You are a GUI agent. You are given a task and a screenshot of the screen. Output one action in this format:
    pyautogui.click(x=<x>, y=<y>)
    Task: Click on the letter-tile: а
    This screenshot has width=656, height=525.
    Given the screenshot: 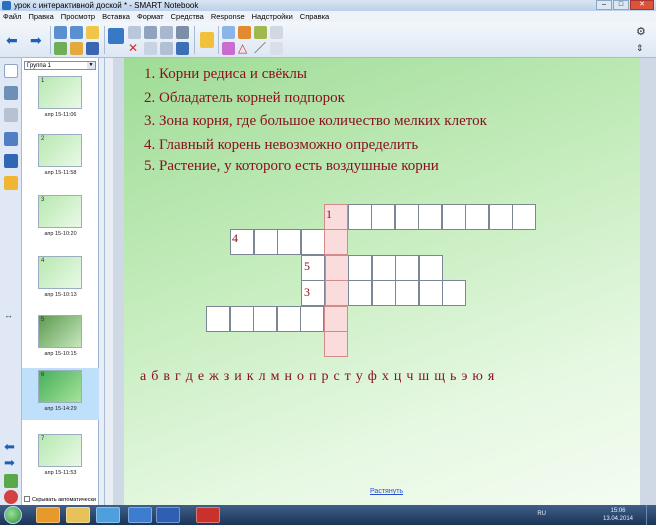 What is the action you would take?
    pyautogui.click(x=143, y=376)
    